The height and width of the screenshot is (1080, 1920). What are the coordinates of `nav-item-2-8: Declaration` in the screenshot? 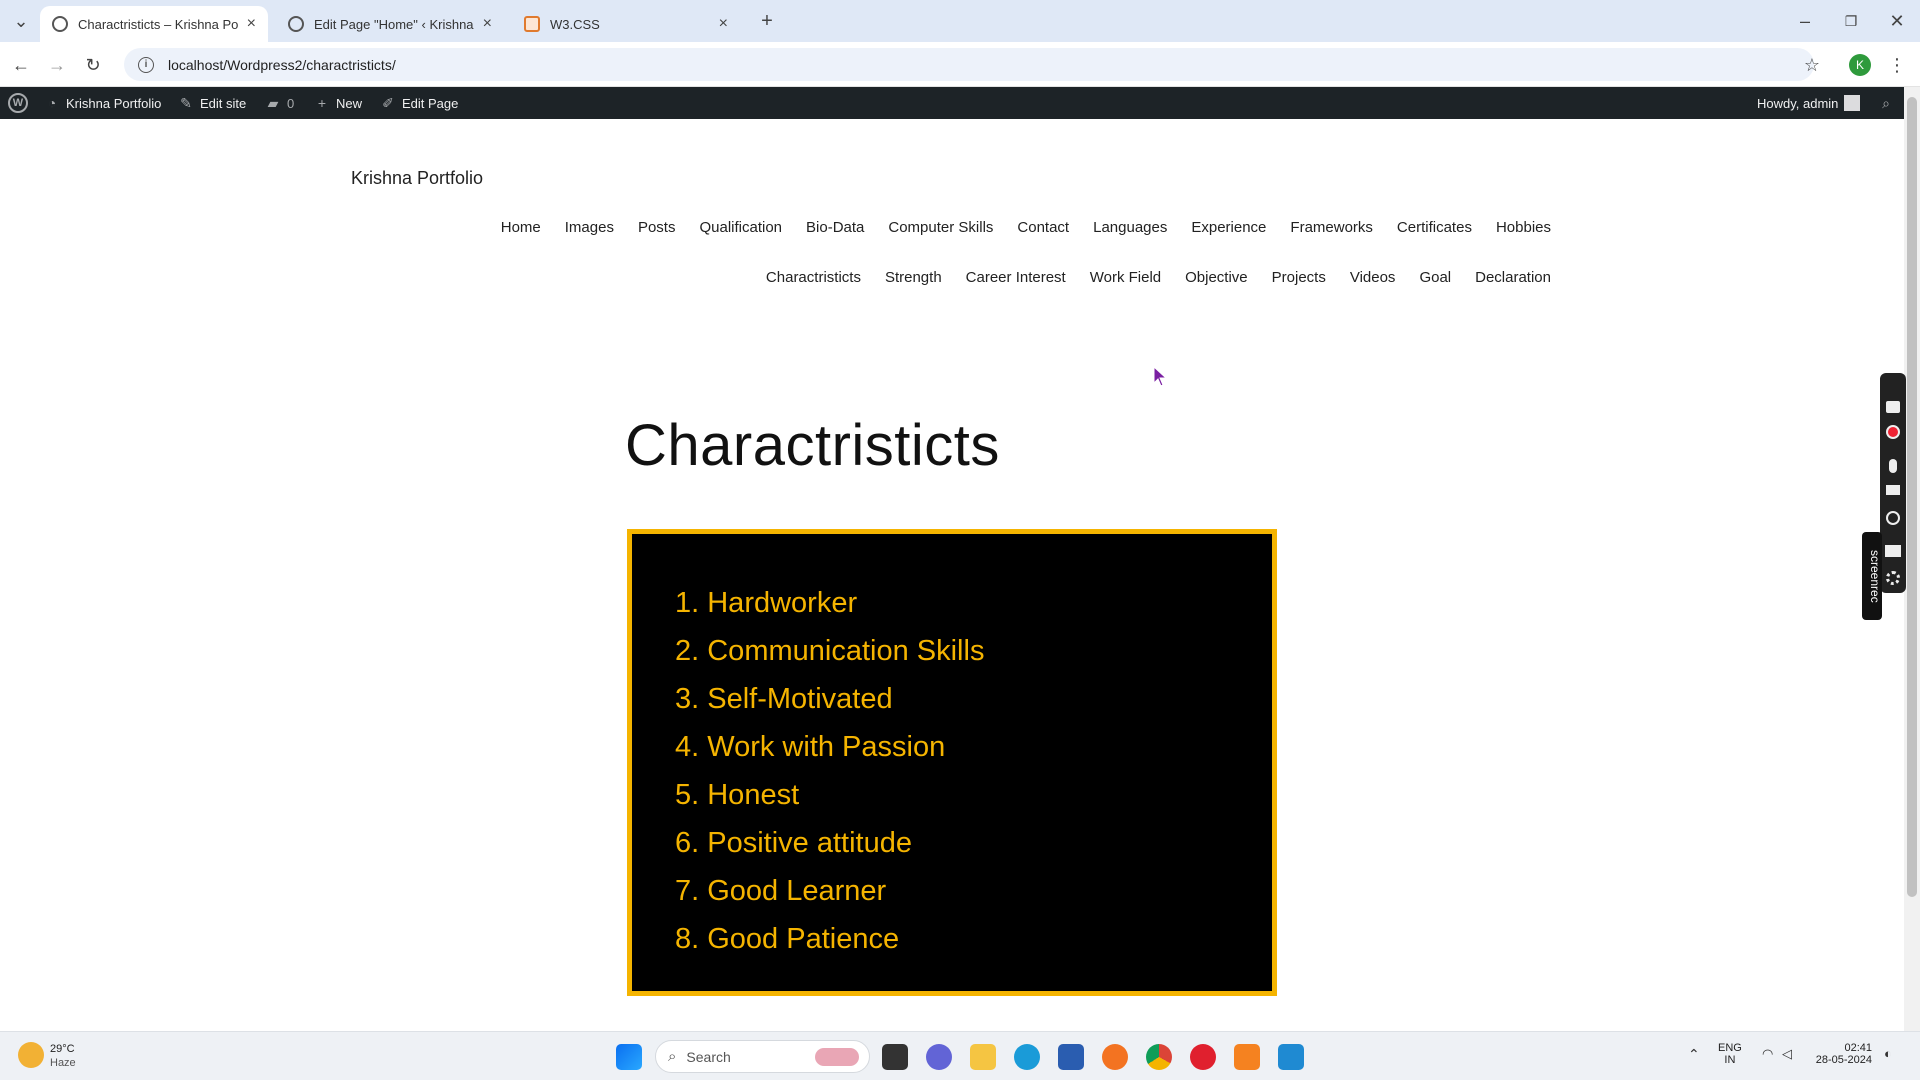 It's located at (1513, 277).